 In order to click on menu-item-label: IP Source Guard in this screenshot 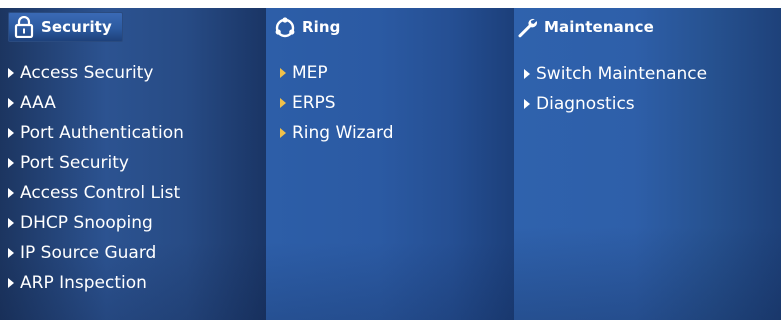, I will do `click(88, 253)`.